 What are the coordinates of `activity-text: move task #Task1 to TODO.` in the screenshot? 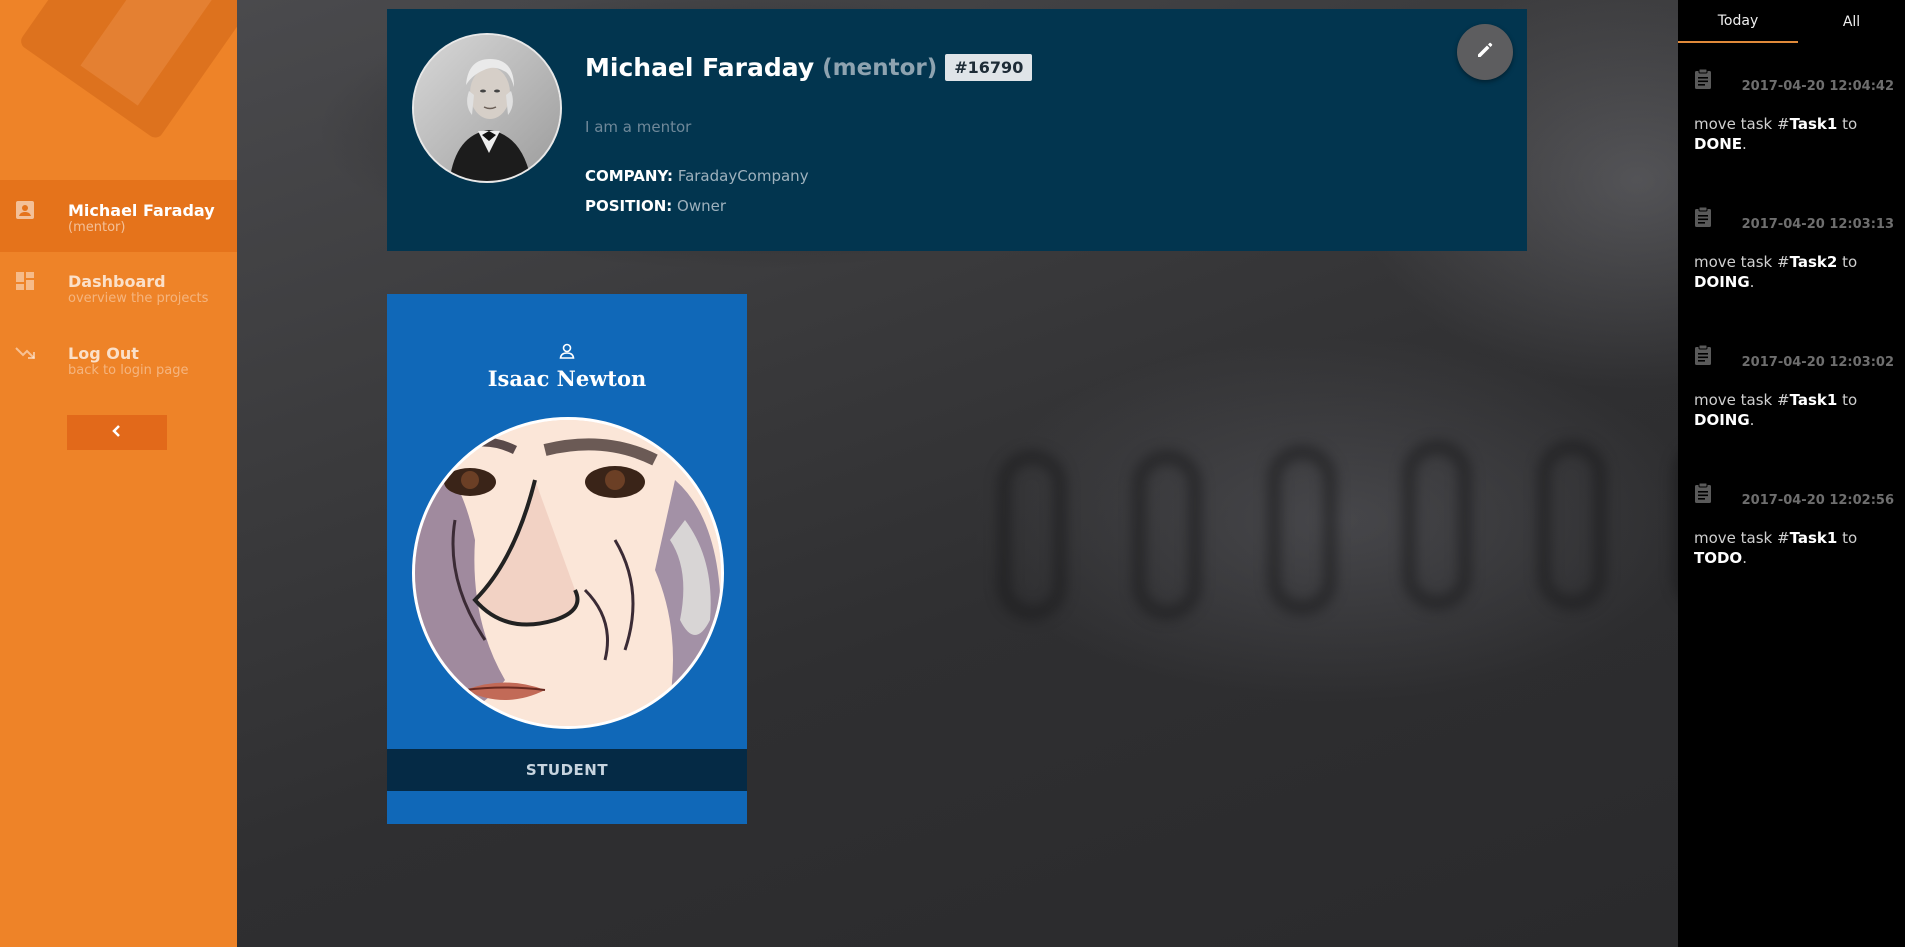 It's located at (1776, 548).